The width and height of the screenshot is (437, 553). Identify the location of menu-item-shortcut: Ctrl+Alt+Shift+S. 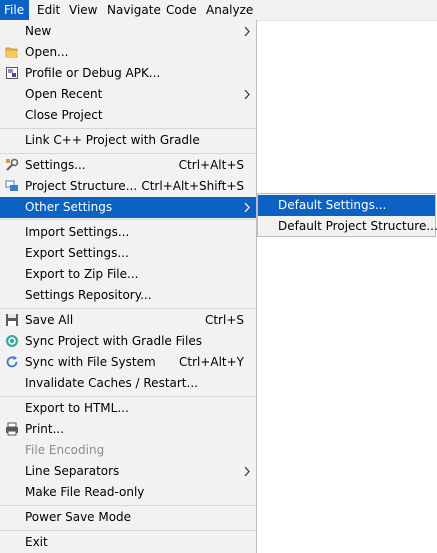
(192, 186).